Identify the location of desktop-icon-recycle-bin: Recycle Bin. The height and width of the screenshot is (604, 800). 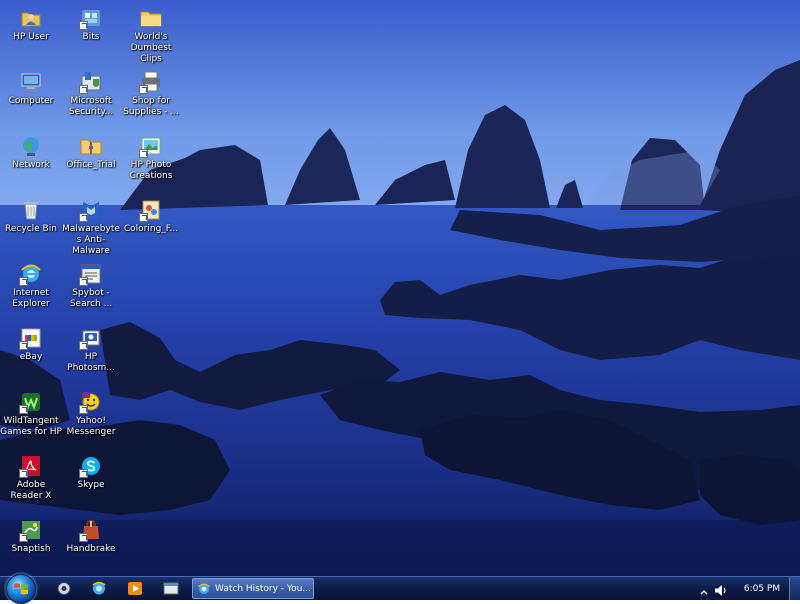
(31, 225).